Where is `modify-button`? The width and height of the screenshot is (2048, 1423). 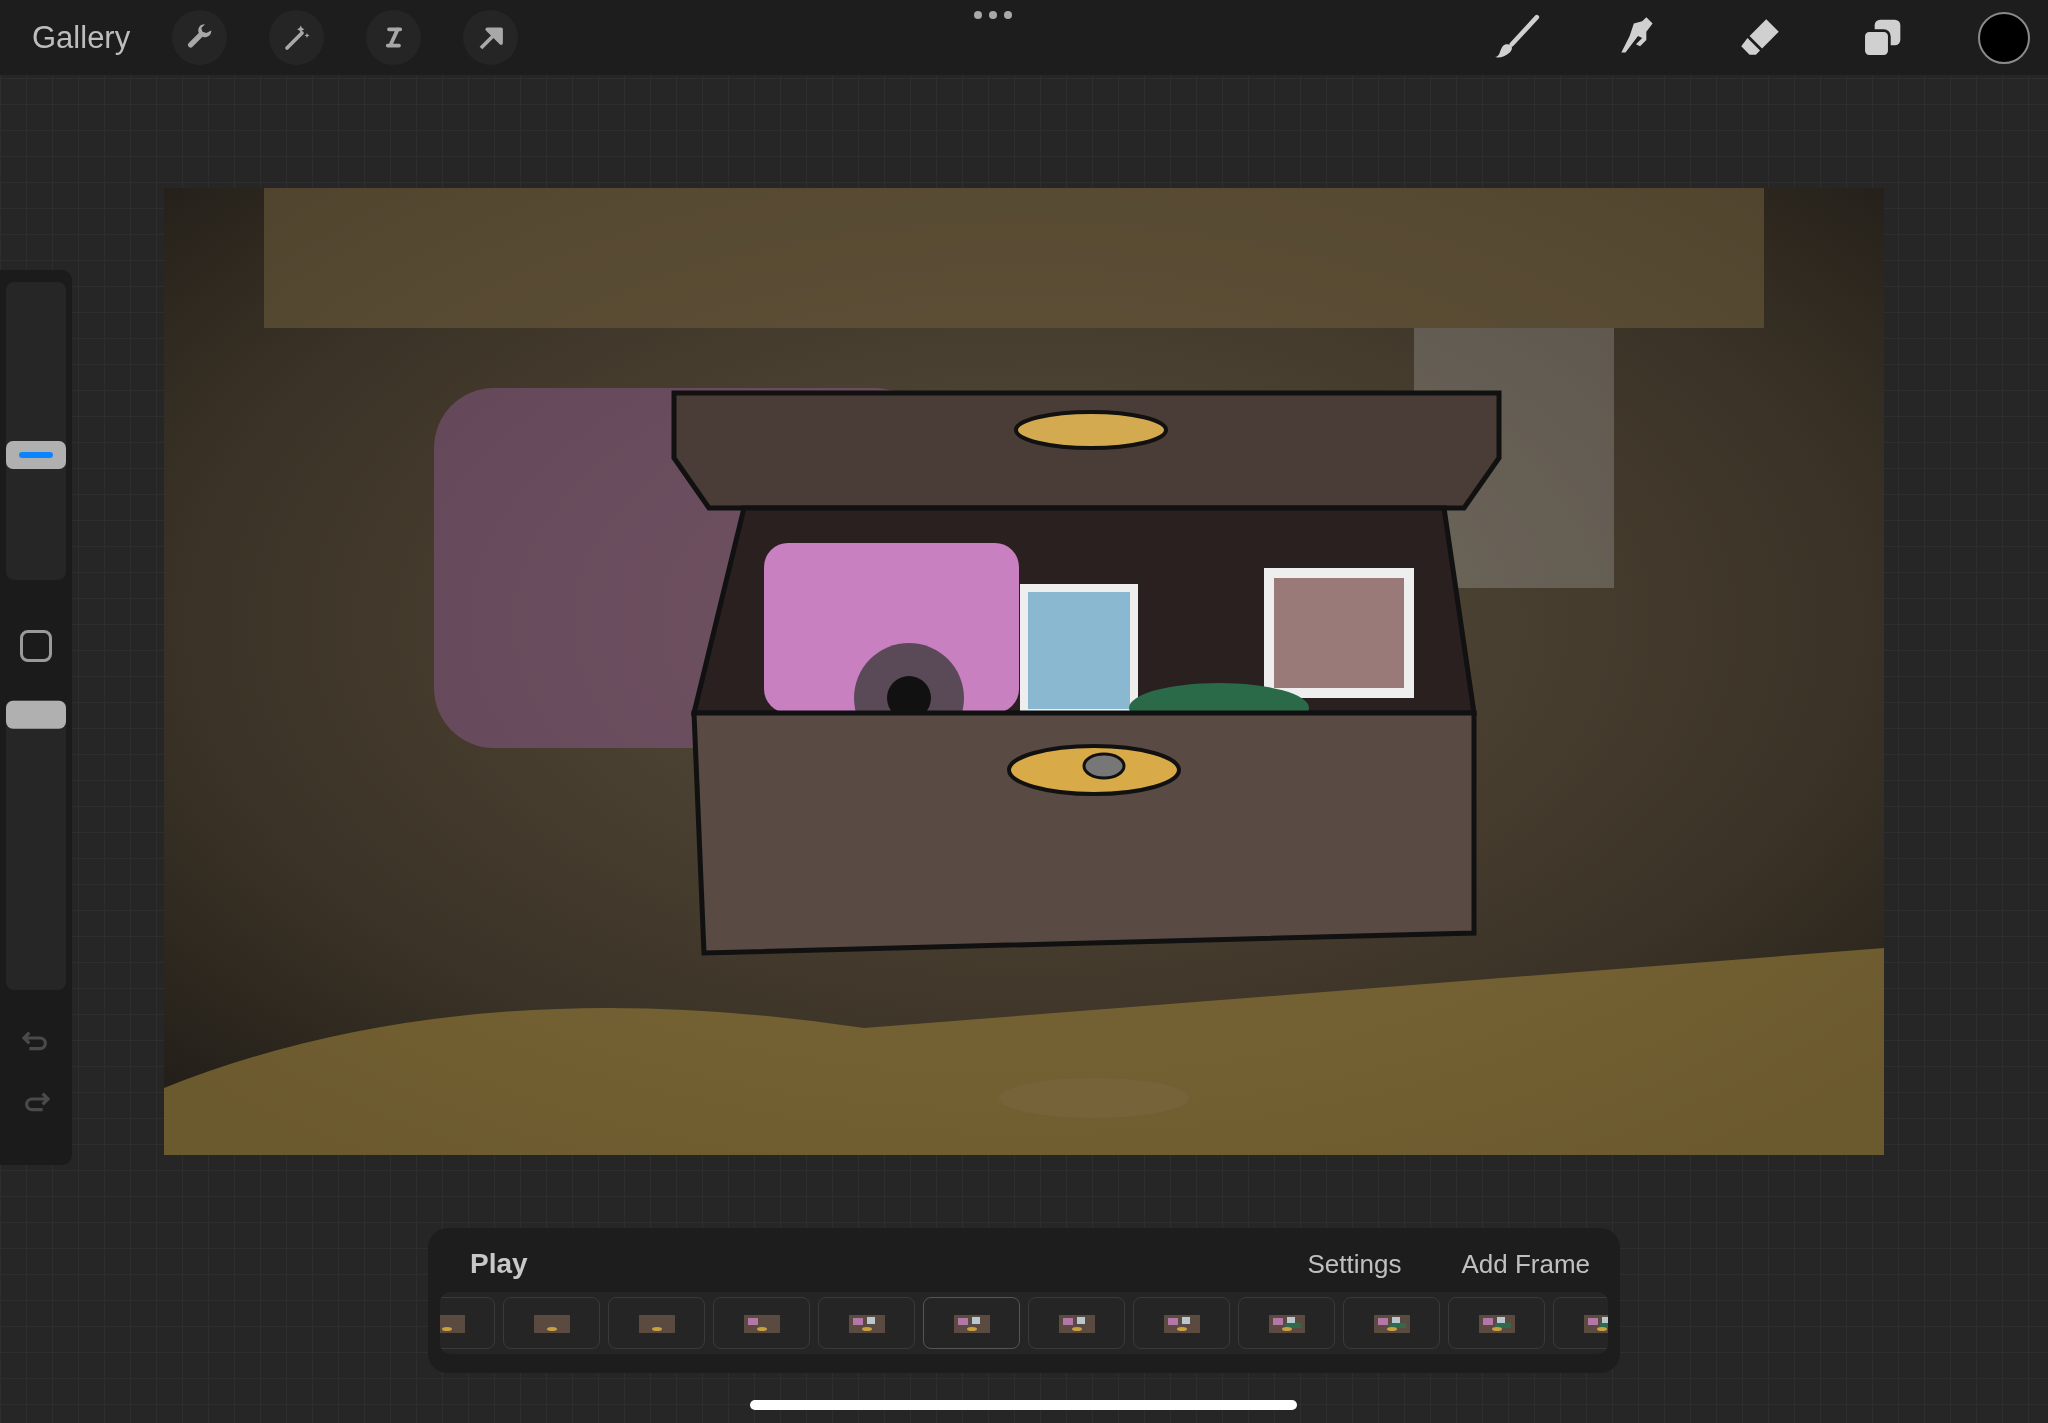 modify-button is located at coordinates (36, 646).